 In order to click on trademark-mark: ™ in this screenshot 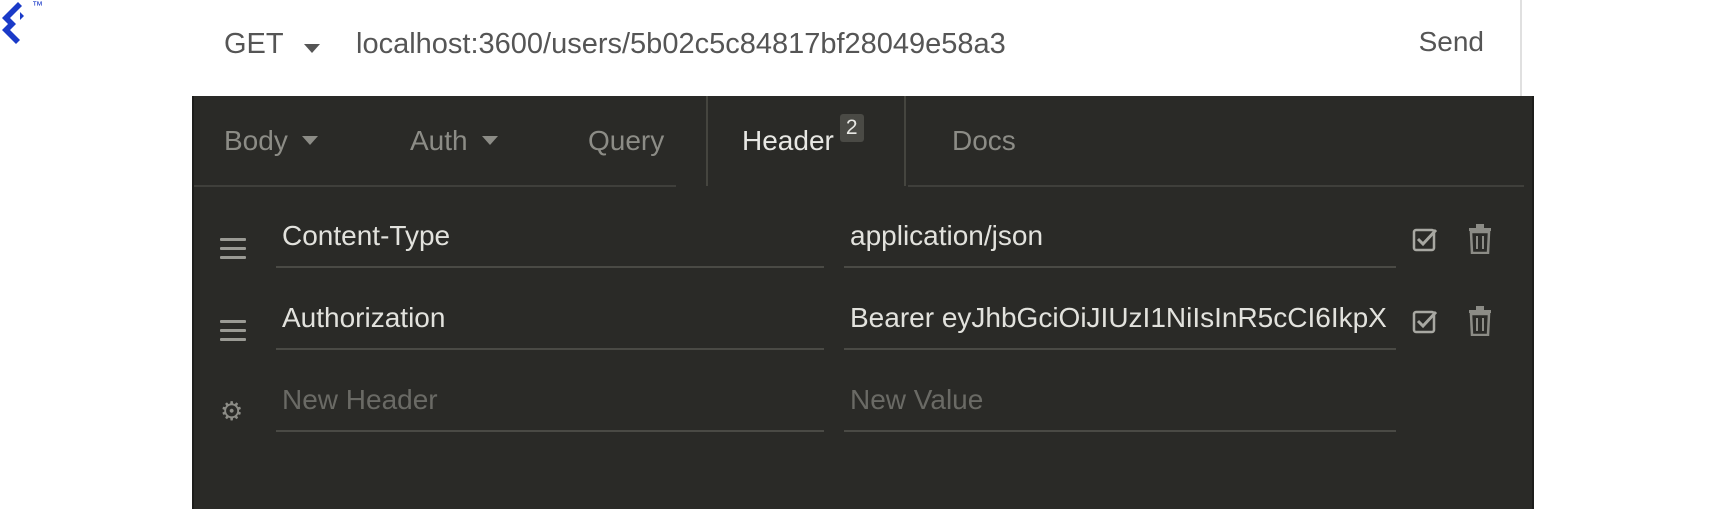, I will do `click(37, 6)`.